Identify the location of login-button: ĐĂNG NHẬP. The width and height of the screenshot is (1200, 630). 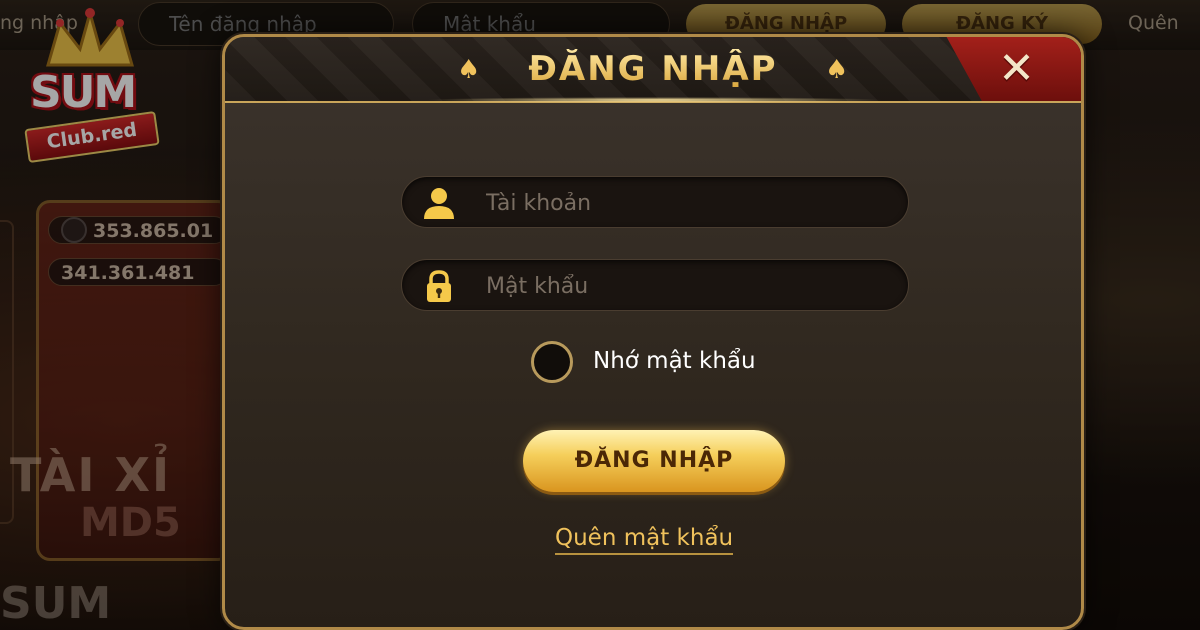
(654, 461).